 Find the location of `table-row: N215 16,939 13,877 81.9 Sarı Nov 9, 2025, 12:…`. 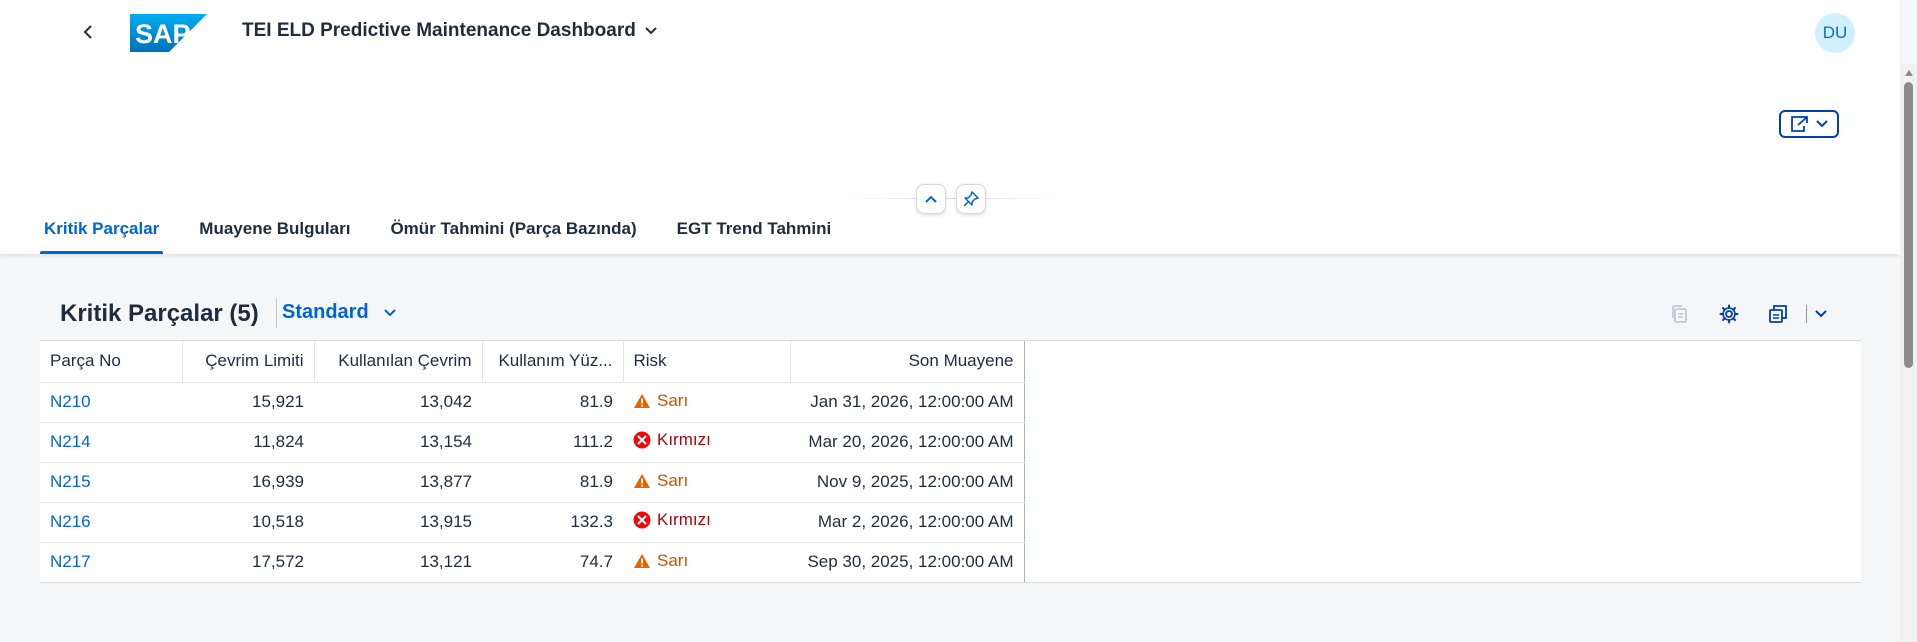

table-row: N215 16,939 13,877 81.9 Sarı Nov 9, 2025, 12:… is located at coordinates (532, 482).